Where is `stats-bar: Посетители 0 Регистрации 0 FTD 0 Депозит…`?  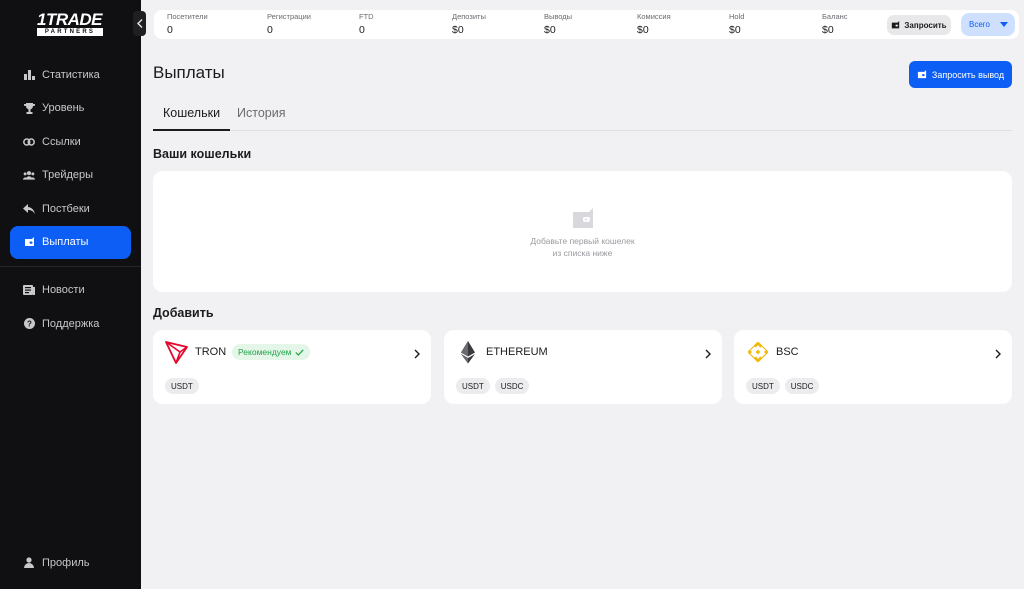
stats-bar: Посетители 0 Регистрации 0 FTD 0 Депозит… is located at coordinates (586, 24).